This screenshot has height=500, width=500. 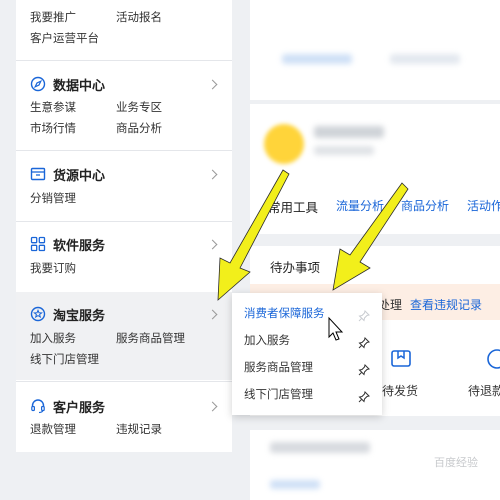 What do you see at coordinates (79, 176) in the screenshot?
I see `section-title: 货源中心` at bounding box center [79, 176].